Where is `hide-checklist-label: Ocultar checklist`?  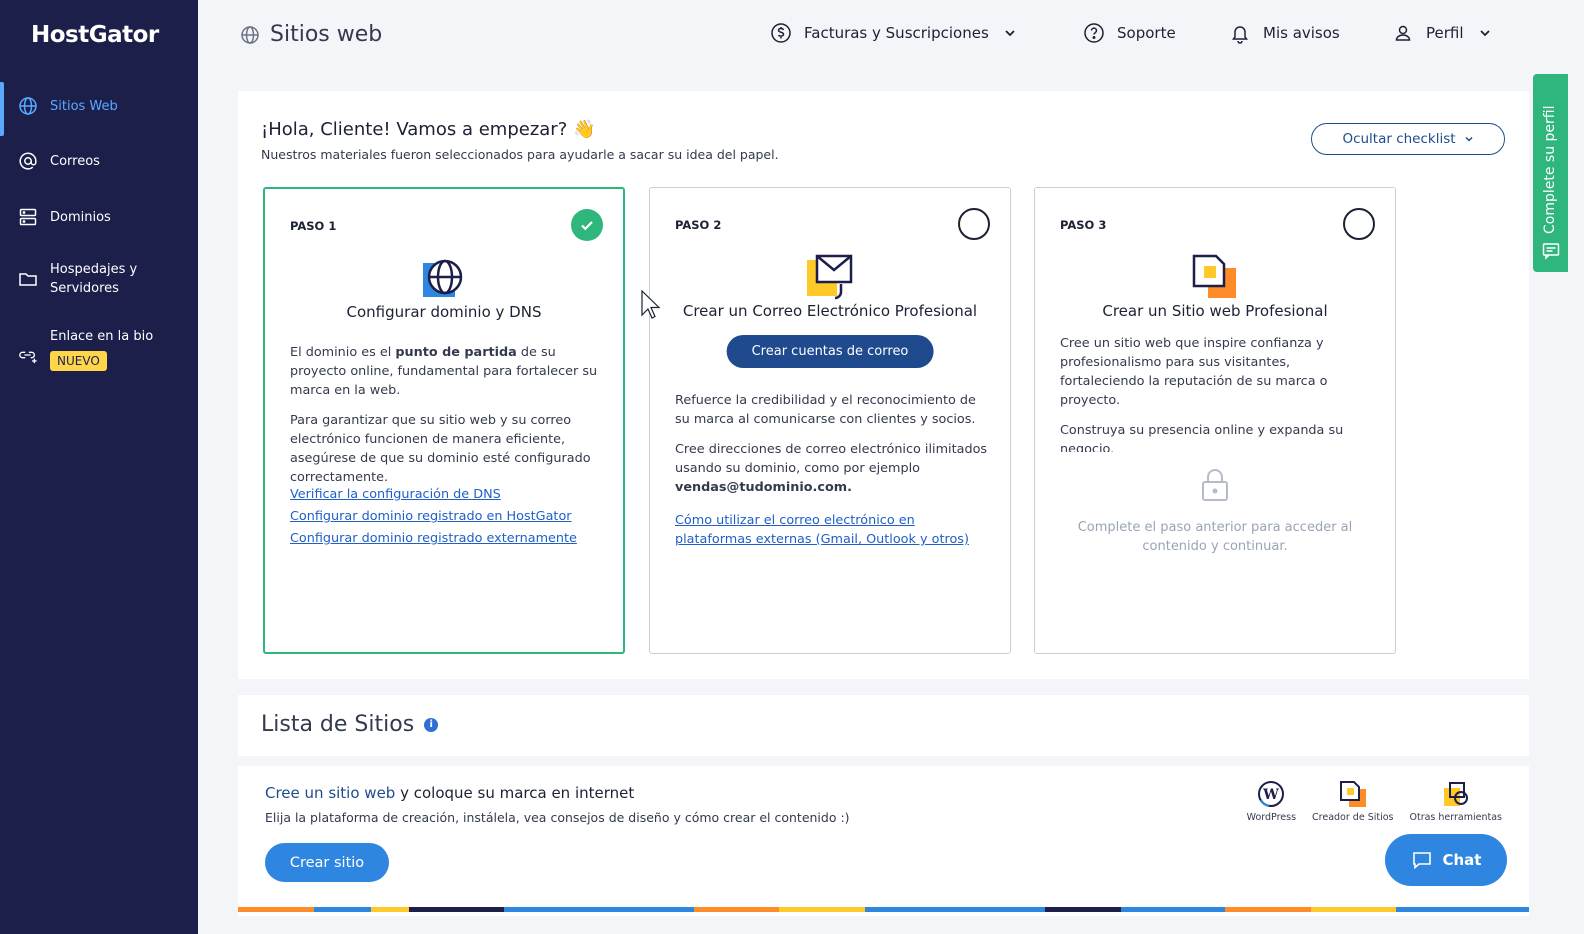
hide-checklist-label: Ocultar checklist is located at coordinates (1399, 139).